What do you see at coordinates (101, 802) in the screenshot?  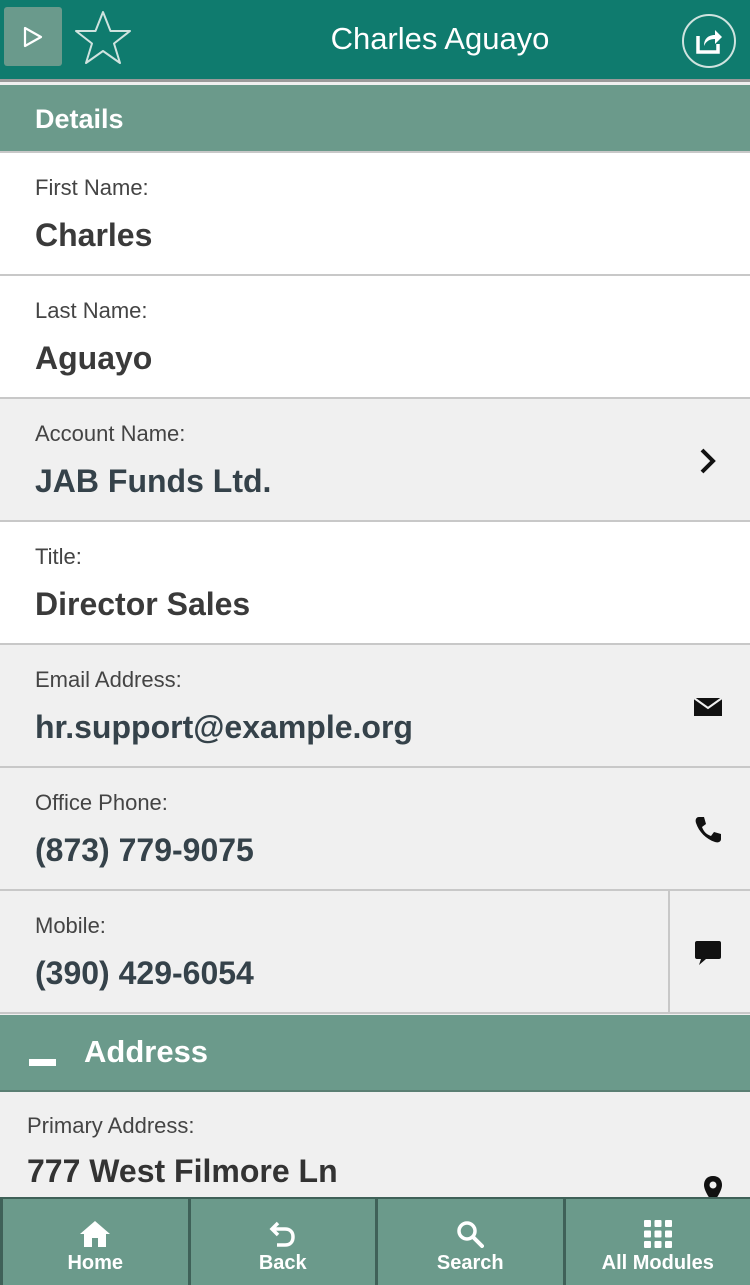 I see `office-phone-label: Office Phone:` at bounding box center [101, 802].